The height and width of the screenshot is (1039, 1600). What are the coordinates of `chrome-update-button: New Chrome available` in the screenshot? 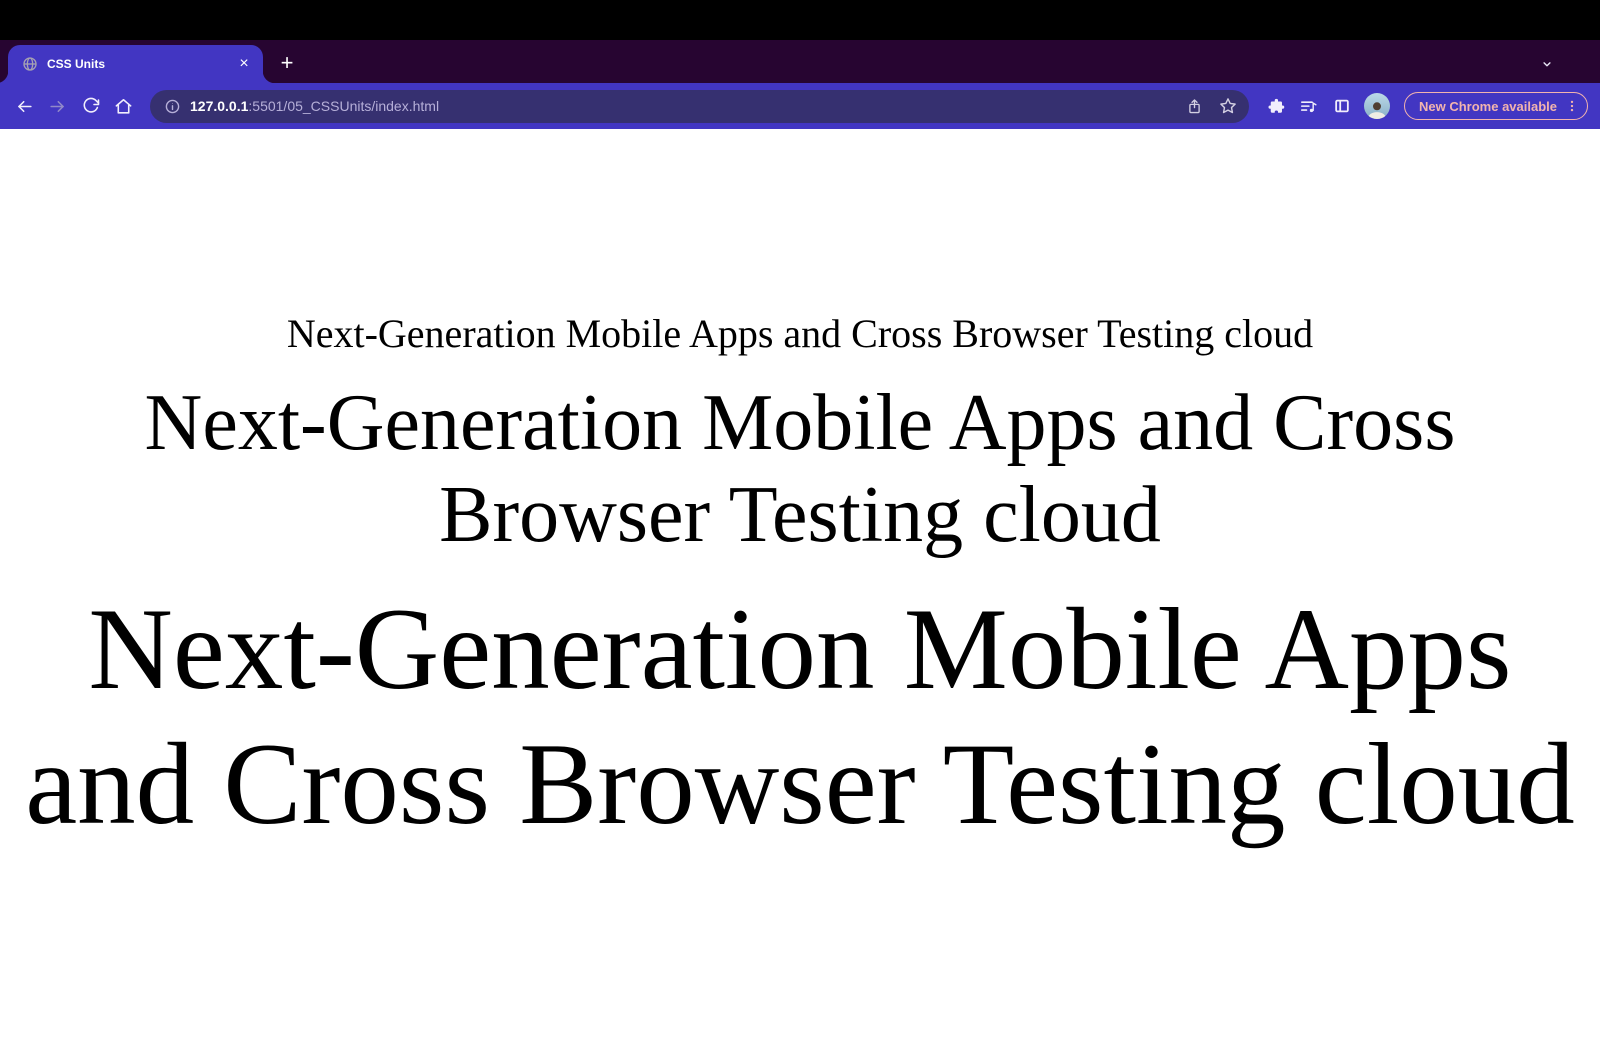 It's located at (1496, 106).